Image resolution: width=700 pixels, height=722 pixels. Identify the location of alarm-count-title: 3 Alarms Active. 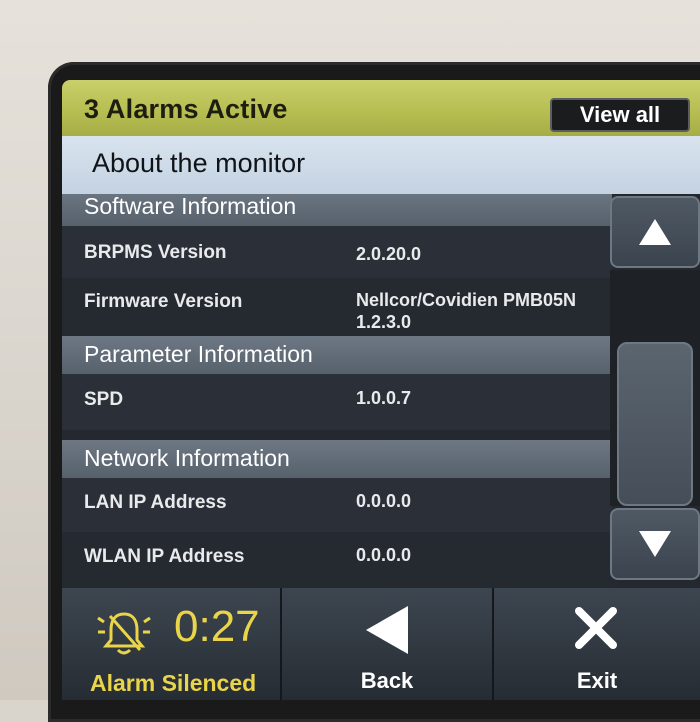
(186, 109).